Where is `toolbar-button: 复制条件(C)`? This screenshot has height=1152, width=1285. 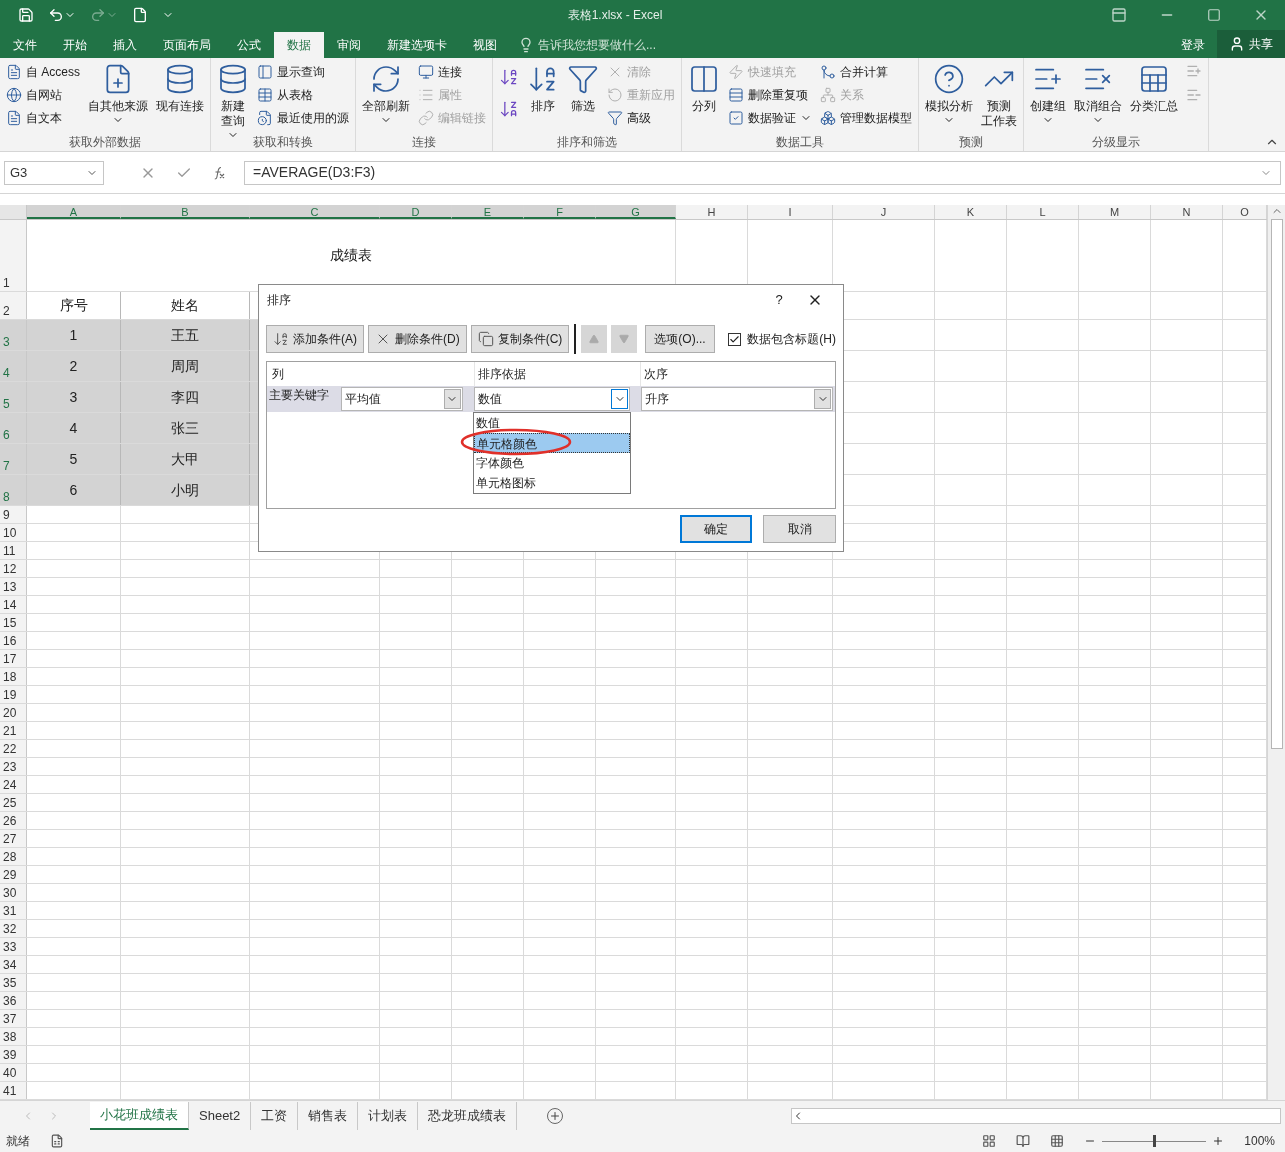
toolbar-button: 复制条件(C) is located at coordinates (520, 339).